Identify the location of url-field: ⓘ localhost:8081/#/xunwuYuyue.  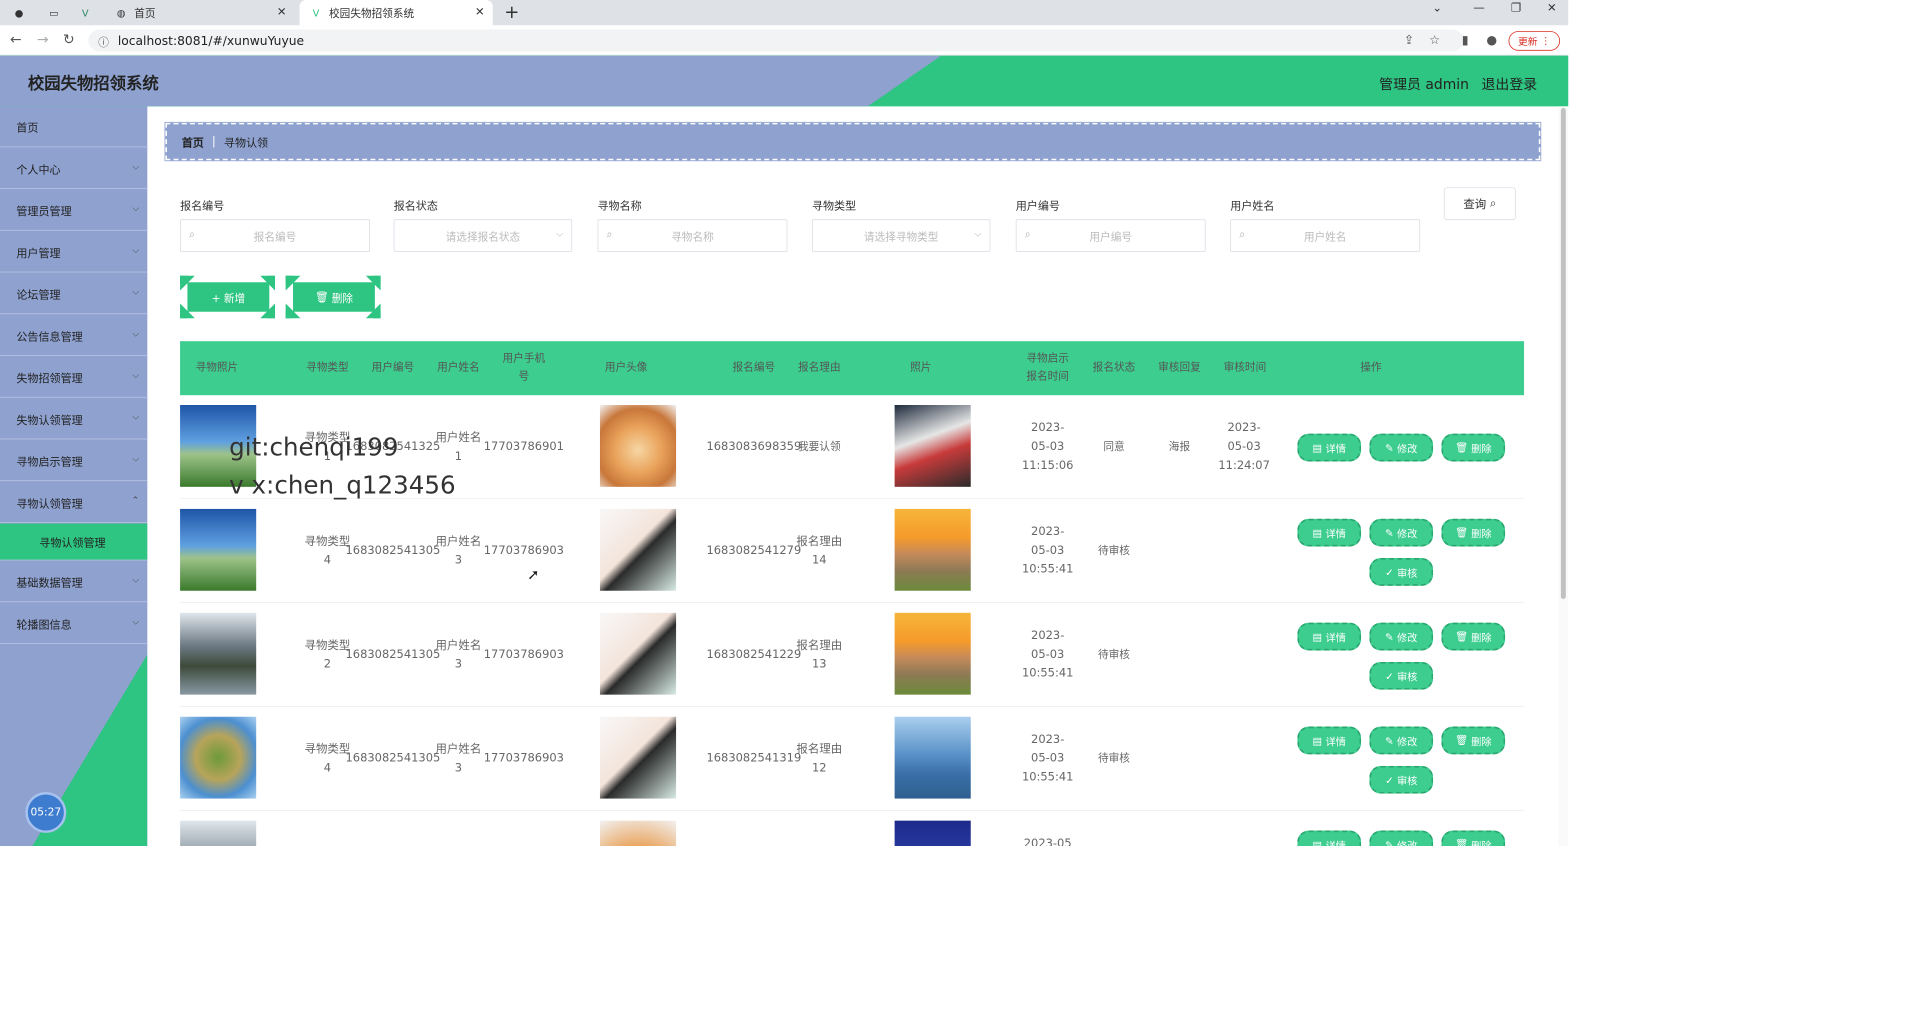
(776, 40).